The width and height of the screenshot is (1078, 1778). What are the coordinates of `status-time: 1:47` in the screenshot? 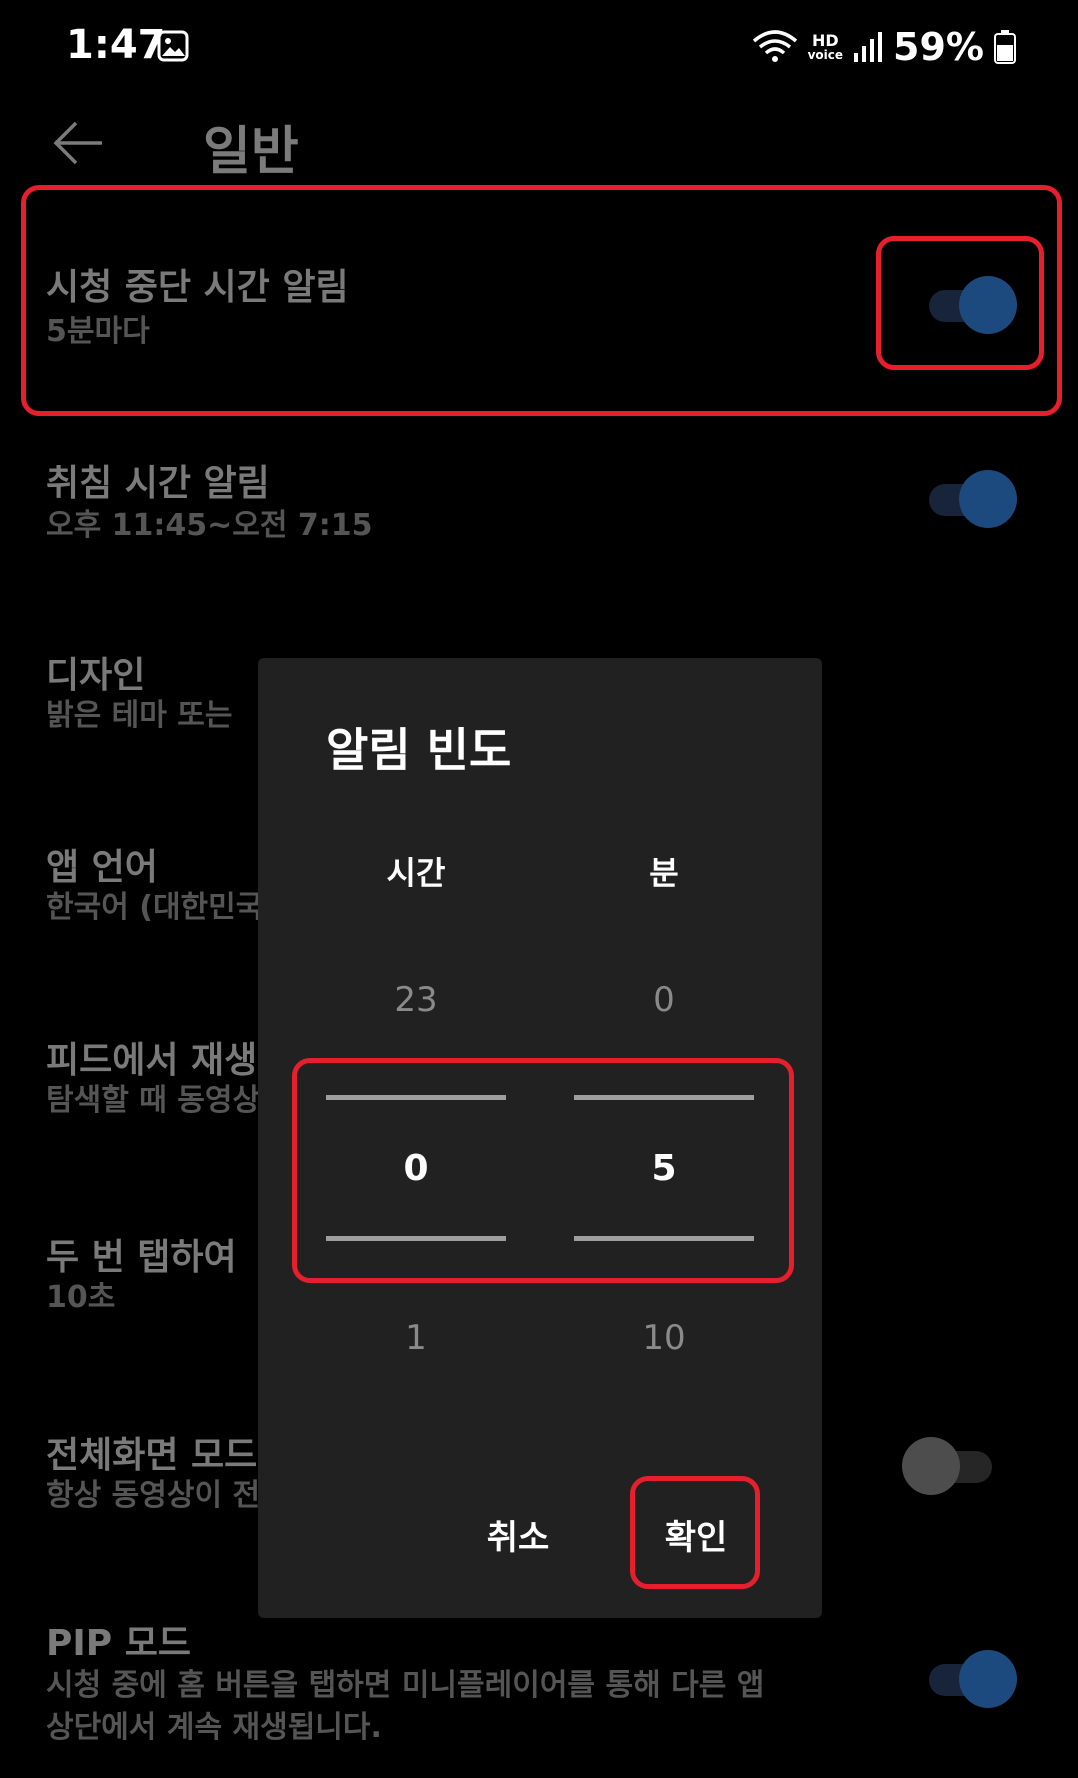 It's located at (116, 45).